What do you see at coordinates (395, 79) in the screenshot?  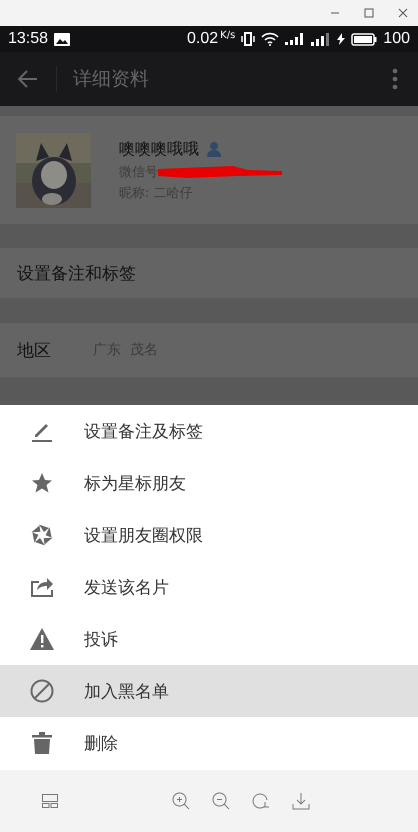 I see `more-icon` at bounding box center [395, 79].